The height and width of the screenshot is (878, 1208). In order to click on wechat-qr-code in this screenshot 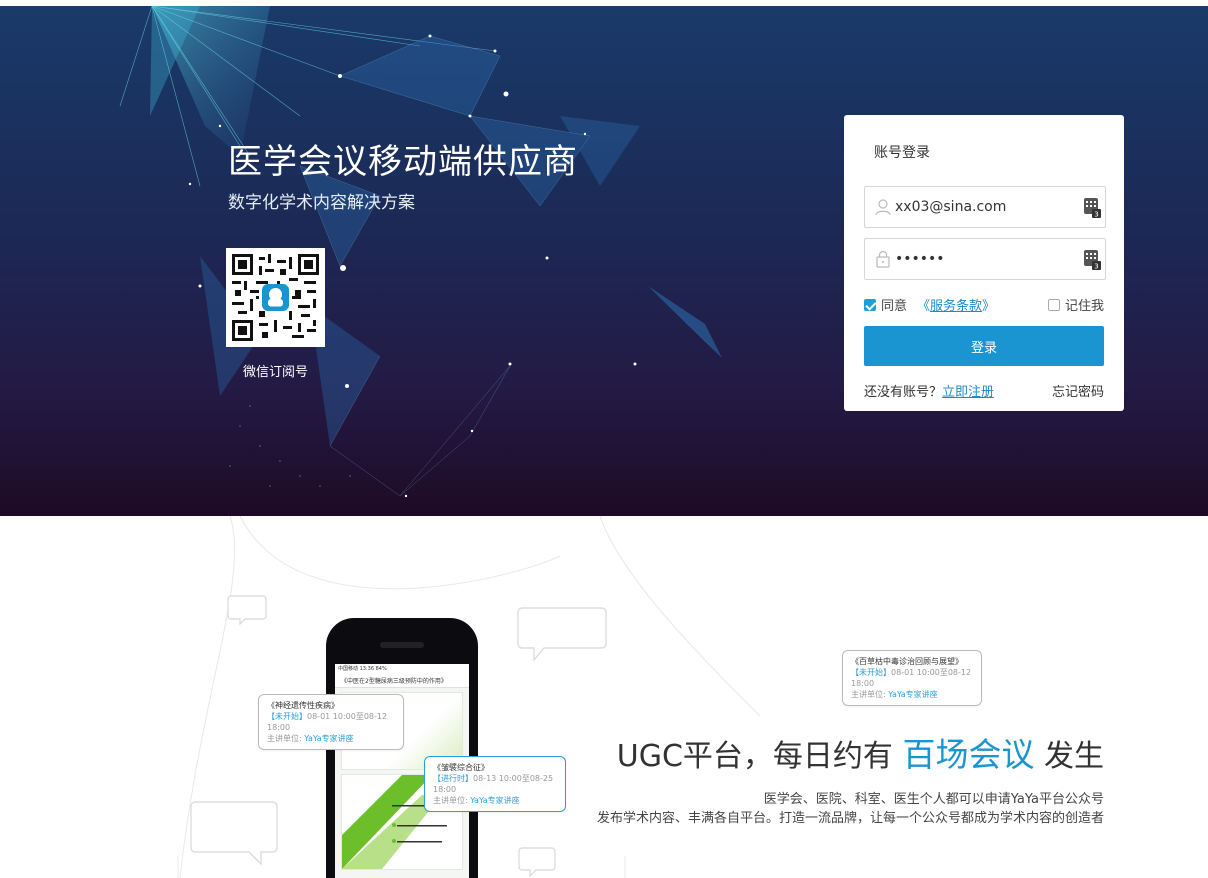, I will do `click(275, 297)`.